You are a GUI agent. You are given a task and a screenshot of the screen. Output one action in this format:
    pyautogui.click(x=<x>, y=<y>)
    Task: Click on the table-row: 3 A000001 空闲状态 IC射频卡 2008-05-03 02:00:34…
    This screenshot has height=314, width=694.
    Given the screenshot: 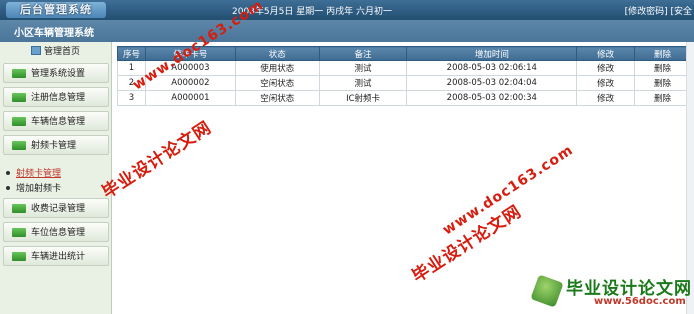 What is the action you would take?
    pyautogui.click(x=404, y=98)
    